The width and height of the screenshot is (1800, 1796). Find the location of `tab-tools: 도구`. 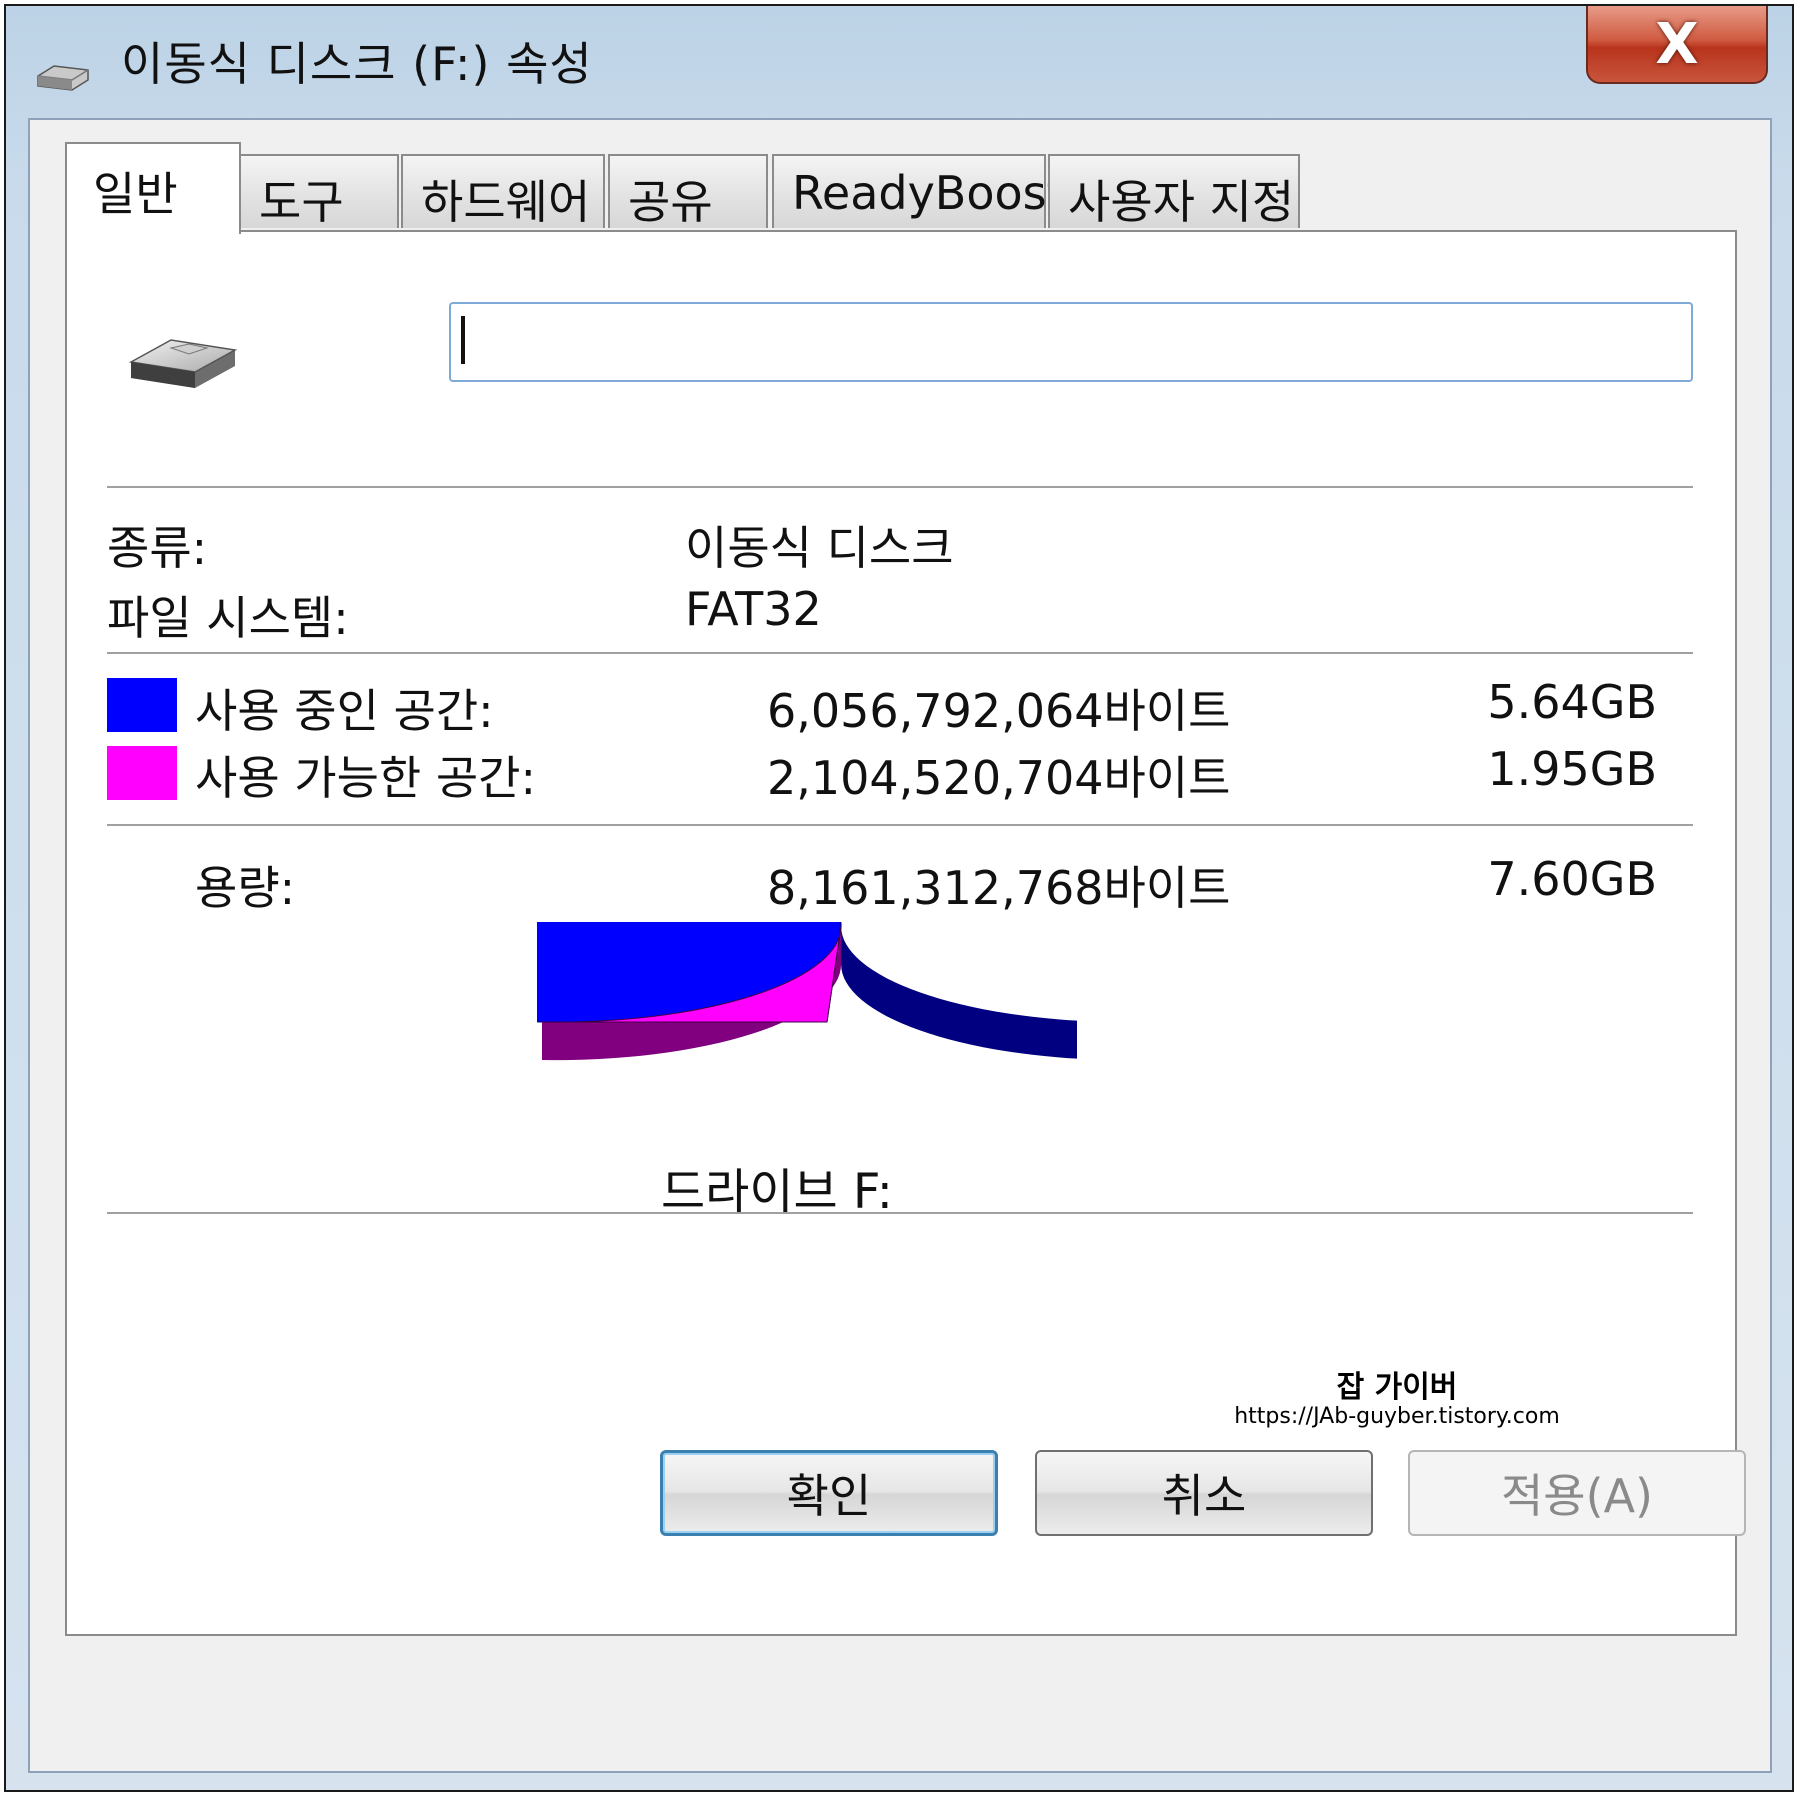

tab-tools: 도구 is located at coordinates (319, 191).